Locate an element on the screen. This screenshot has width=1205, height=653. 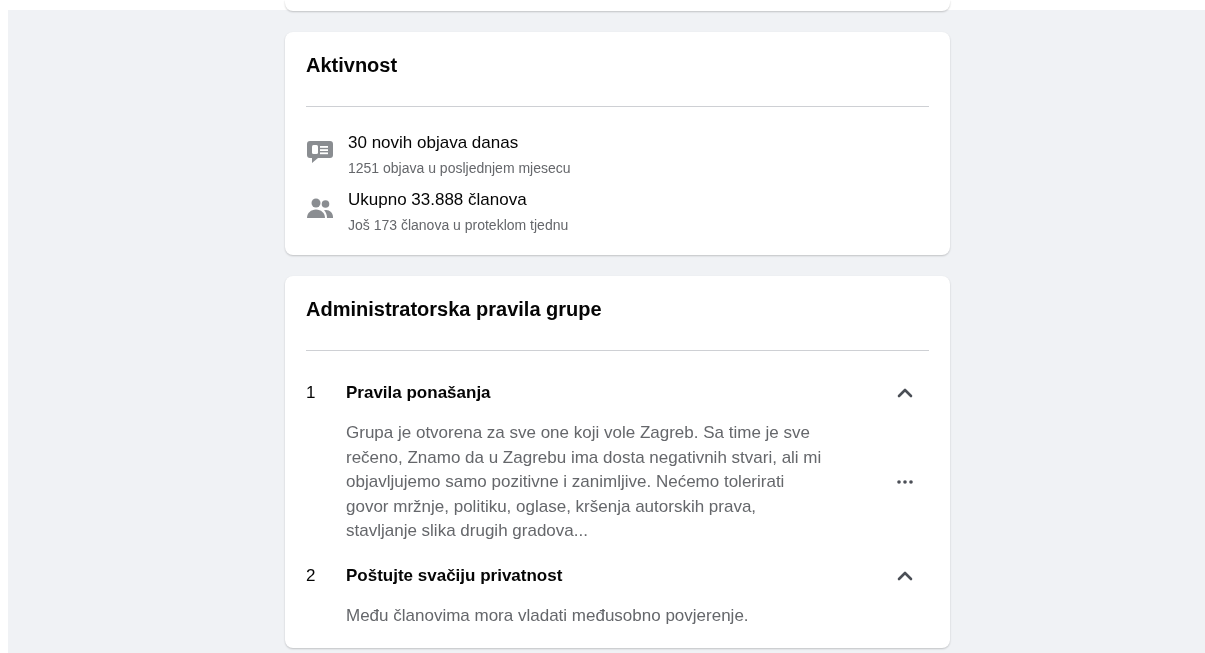
activity-detail: 1251 objava u posljednjem mjesecu is located at coordinates (459, 168).